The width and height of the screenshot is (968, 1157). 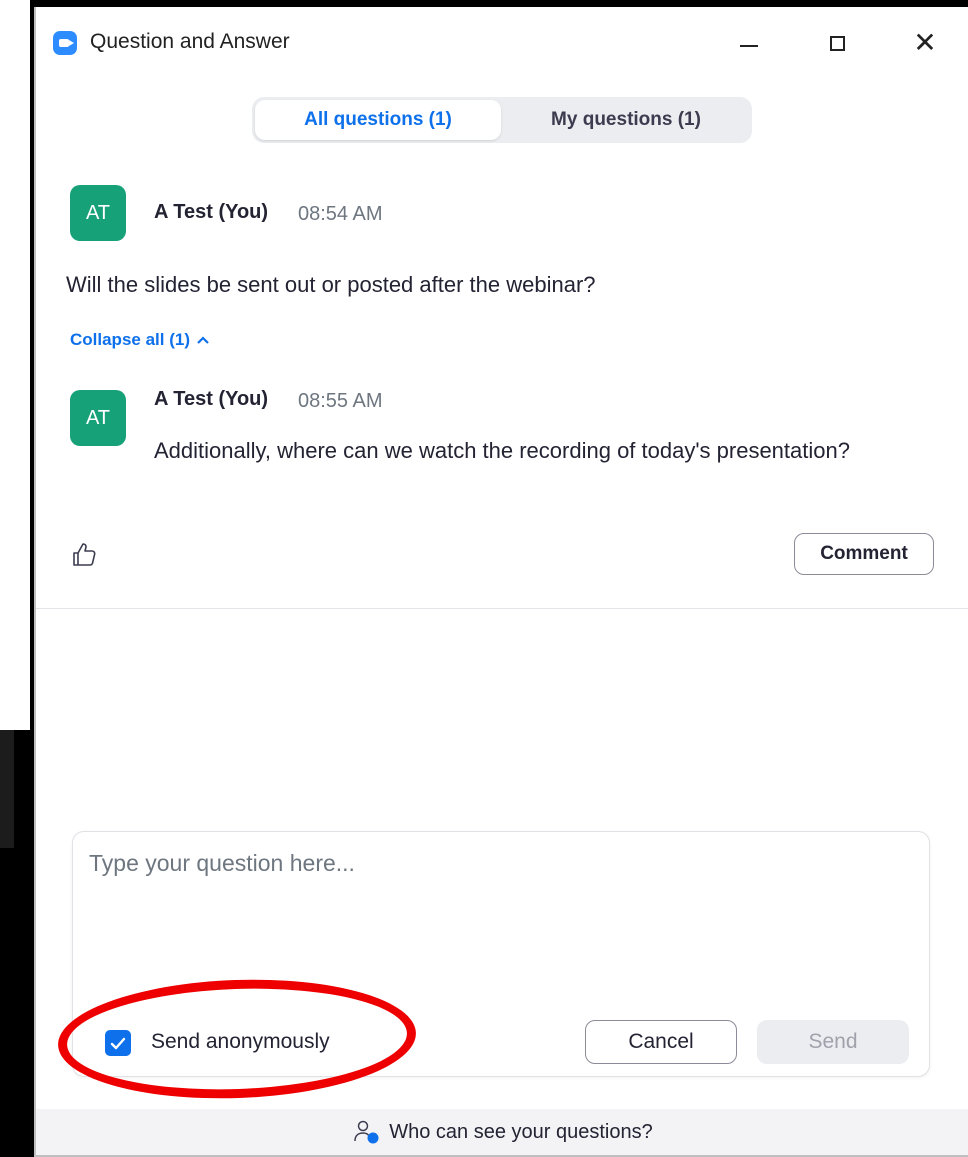 I want to click on collapse-all-label: Collapse all (1), so click(x=130, y=339).